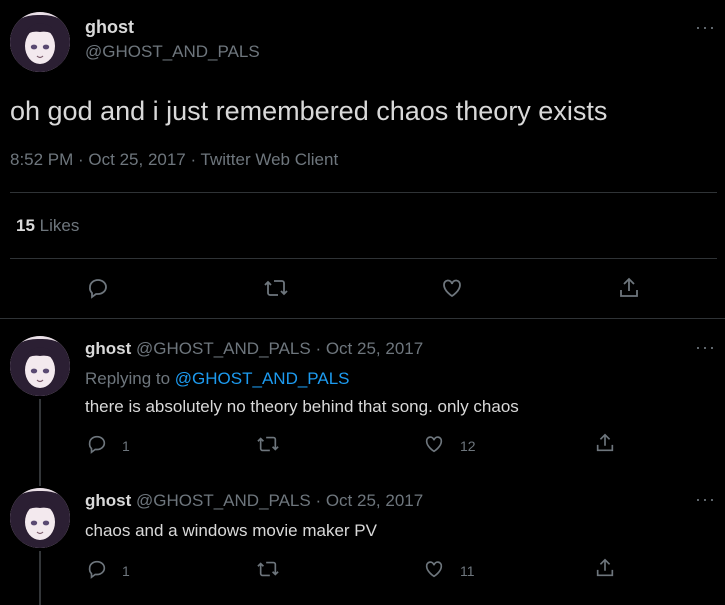 This screenshot has height=605, width=725. I want to click on replying-to: Replying to @GHOST_AND_PALS, so click(217, 379).